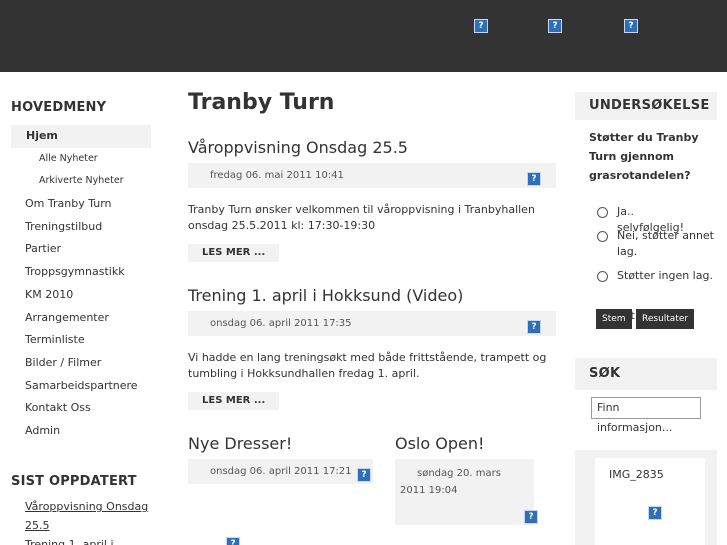 Image resolution: width=727 pixels, height=545 pixels. I want to click on article-meta: onsdag 06. april 2011 17:21 ?, so click(280, 471).